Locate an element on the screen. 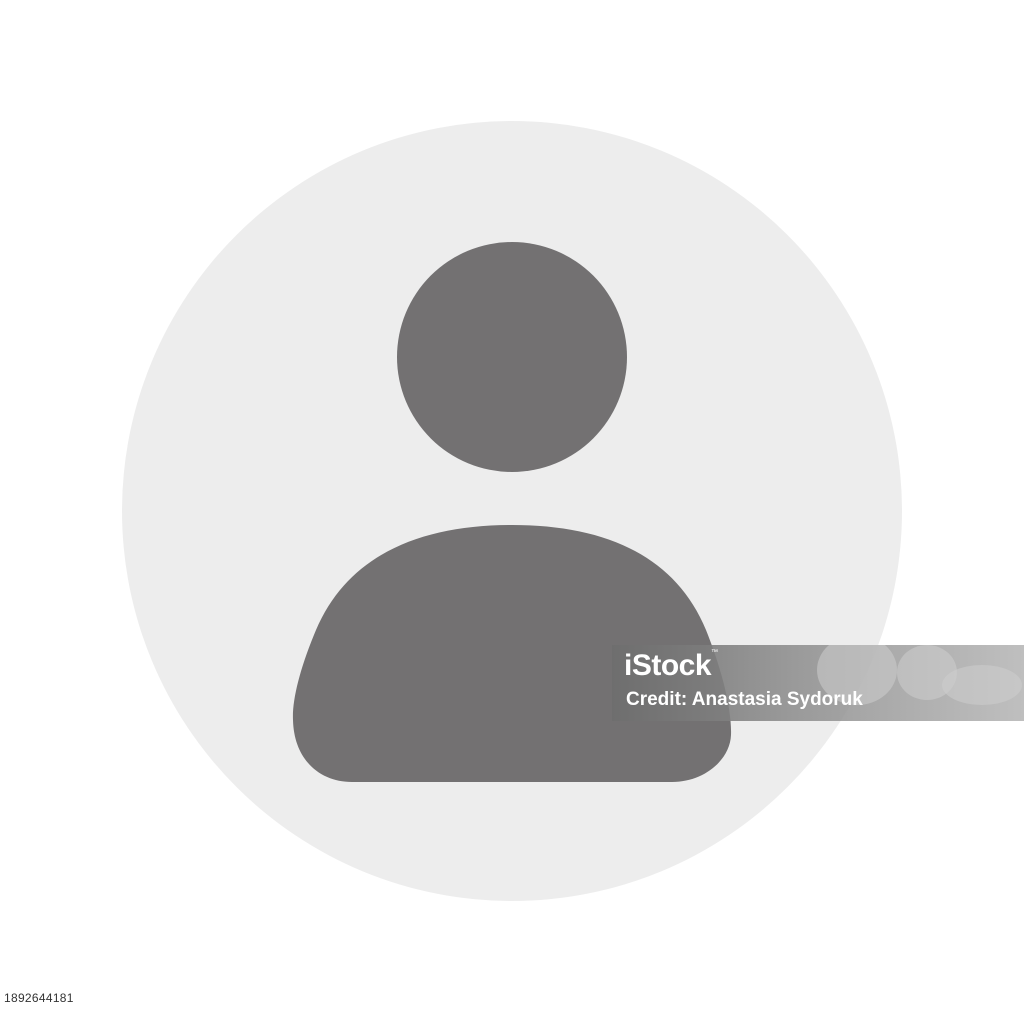  image-id-label: 1892644181 is located at coordinates (39, 998).